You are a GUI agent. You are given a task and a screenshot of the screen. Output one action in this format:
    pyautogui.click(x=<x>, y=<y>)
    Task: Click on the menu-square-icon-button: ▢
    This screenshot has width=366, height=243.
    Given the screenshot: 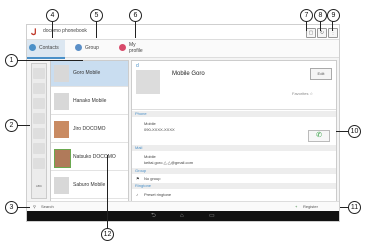 What is the action you would take?
    pyautogui.click(x=311, y=33)
    